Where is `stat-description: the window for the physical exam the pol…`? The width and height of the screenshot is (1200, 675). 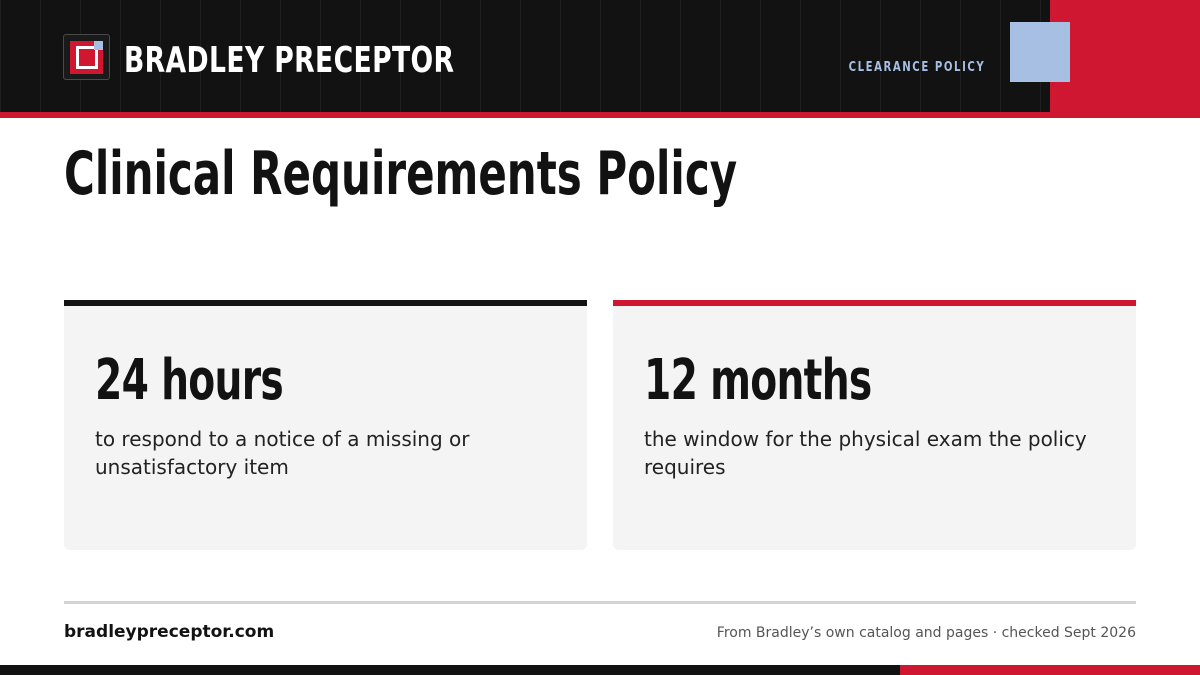
stat-description: the window for the physical exam the pol… is located at coordinates (865, 453).